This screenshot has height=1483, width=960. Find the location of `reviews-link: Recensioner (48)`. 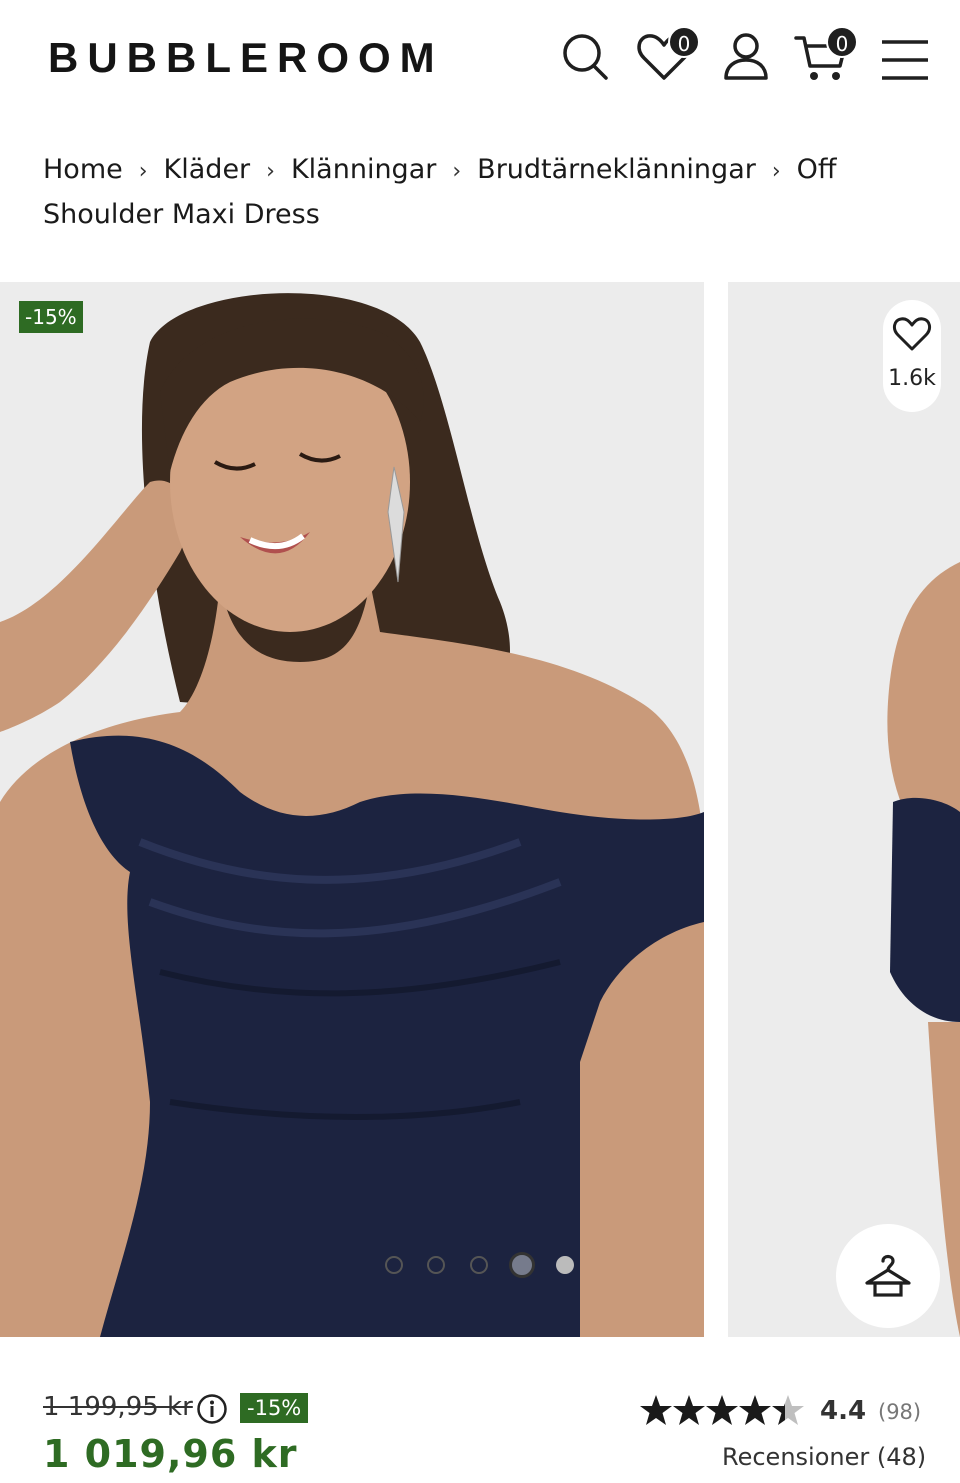

reviews-link: Recensioner (48) is located at coordinates (824, 1457).